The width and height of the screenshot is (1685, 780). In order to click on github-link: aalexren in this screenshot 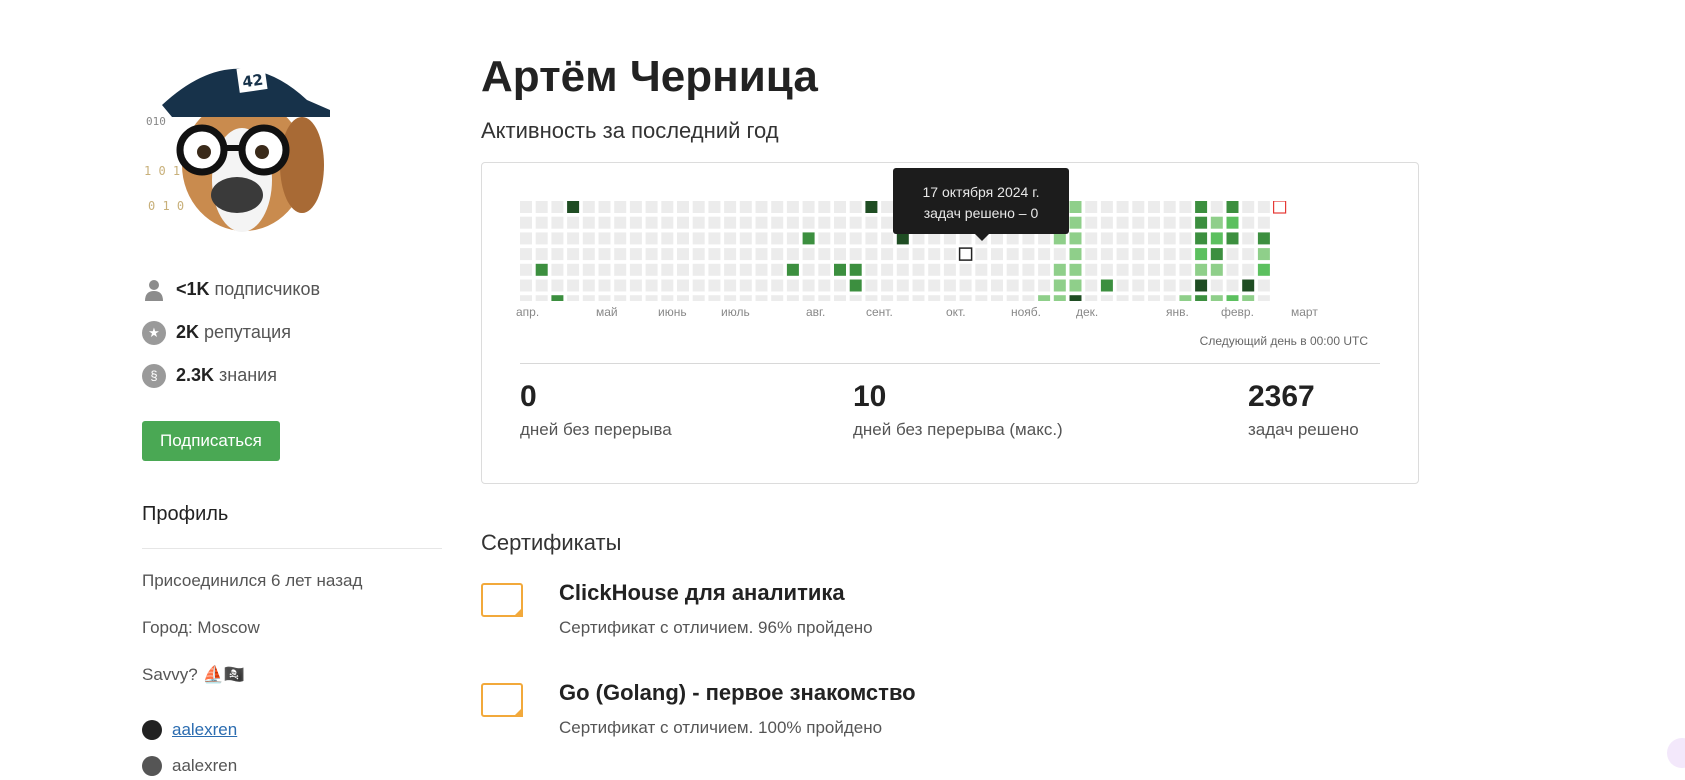, I will do `click(204, 730)`.